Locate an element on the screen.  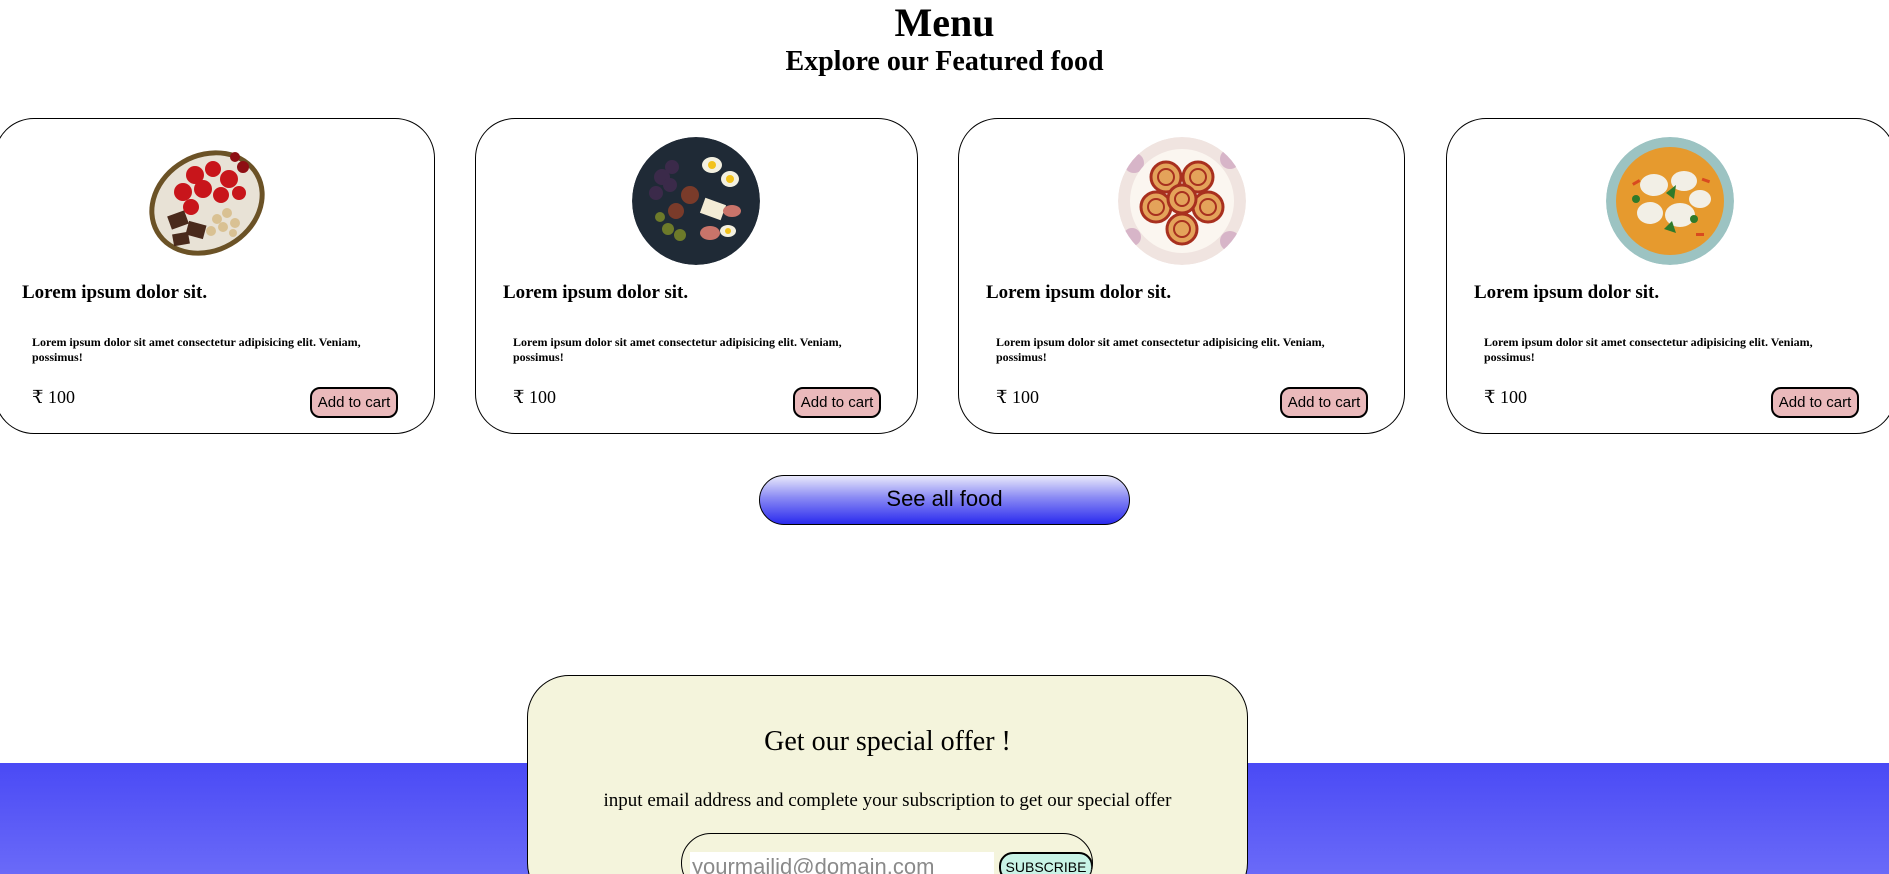
see-all-food-button: See all food is located at coordinates (944, 500).